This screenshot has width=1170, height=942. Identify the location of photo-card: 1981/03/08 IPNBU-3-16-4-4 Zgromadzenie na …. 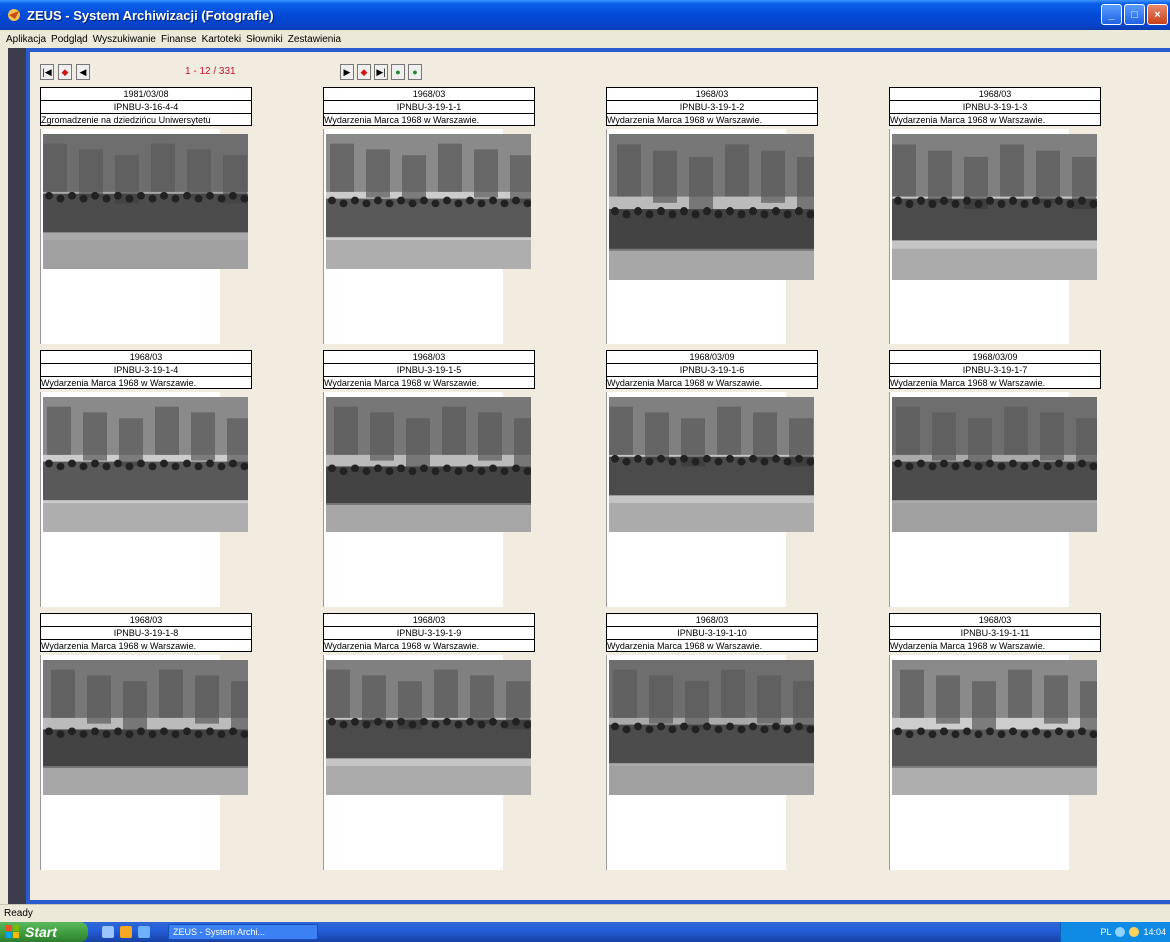
(146, 106).